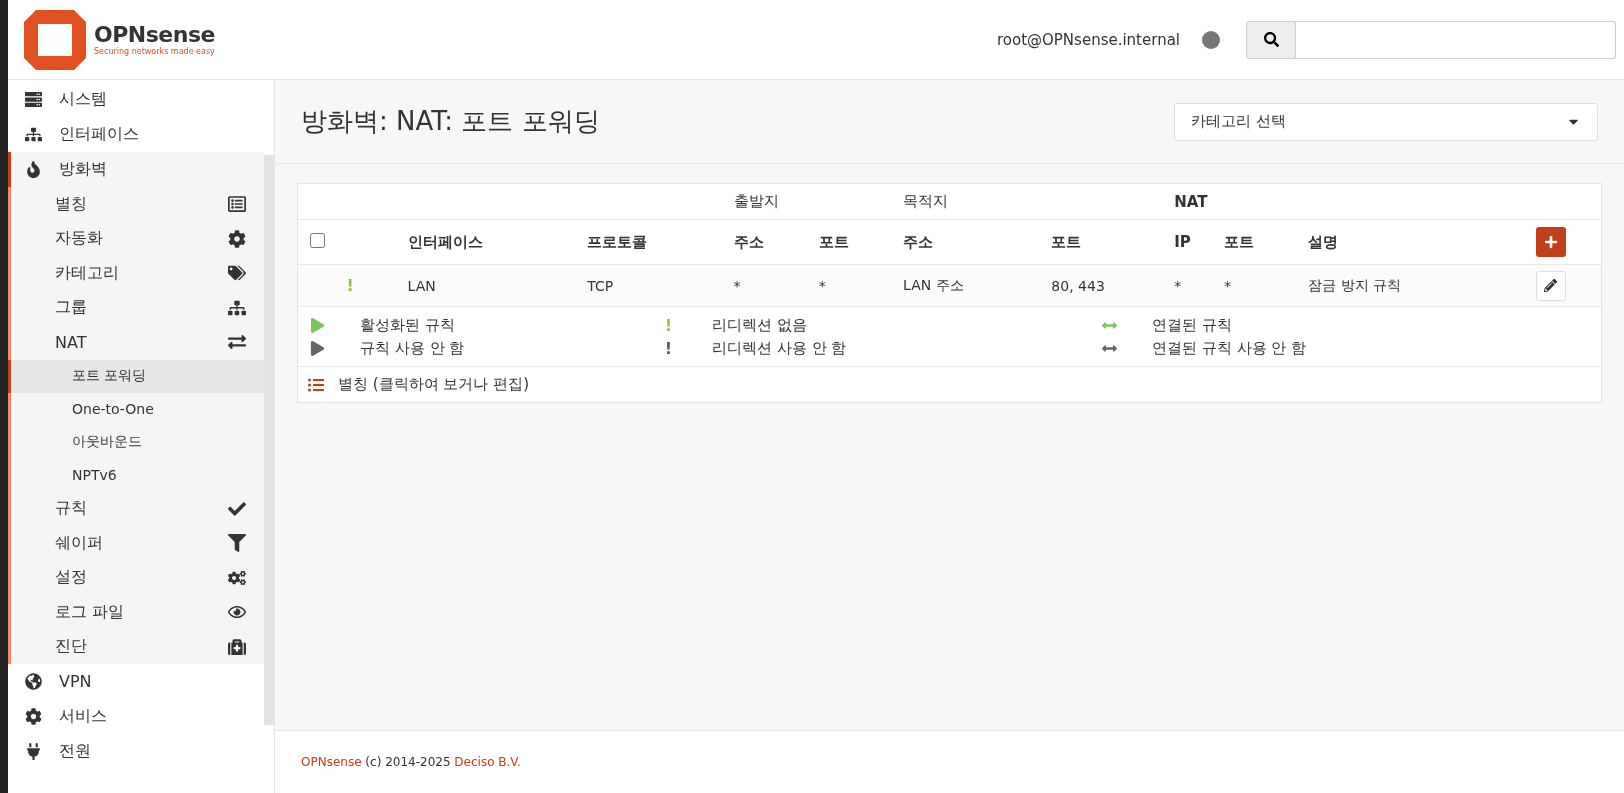  What do you see at coordinates (600, 285) in the screenshot?
I see `table-cell: TCP` at bounding box center [600, 285].